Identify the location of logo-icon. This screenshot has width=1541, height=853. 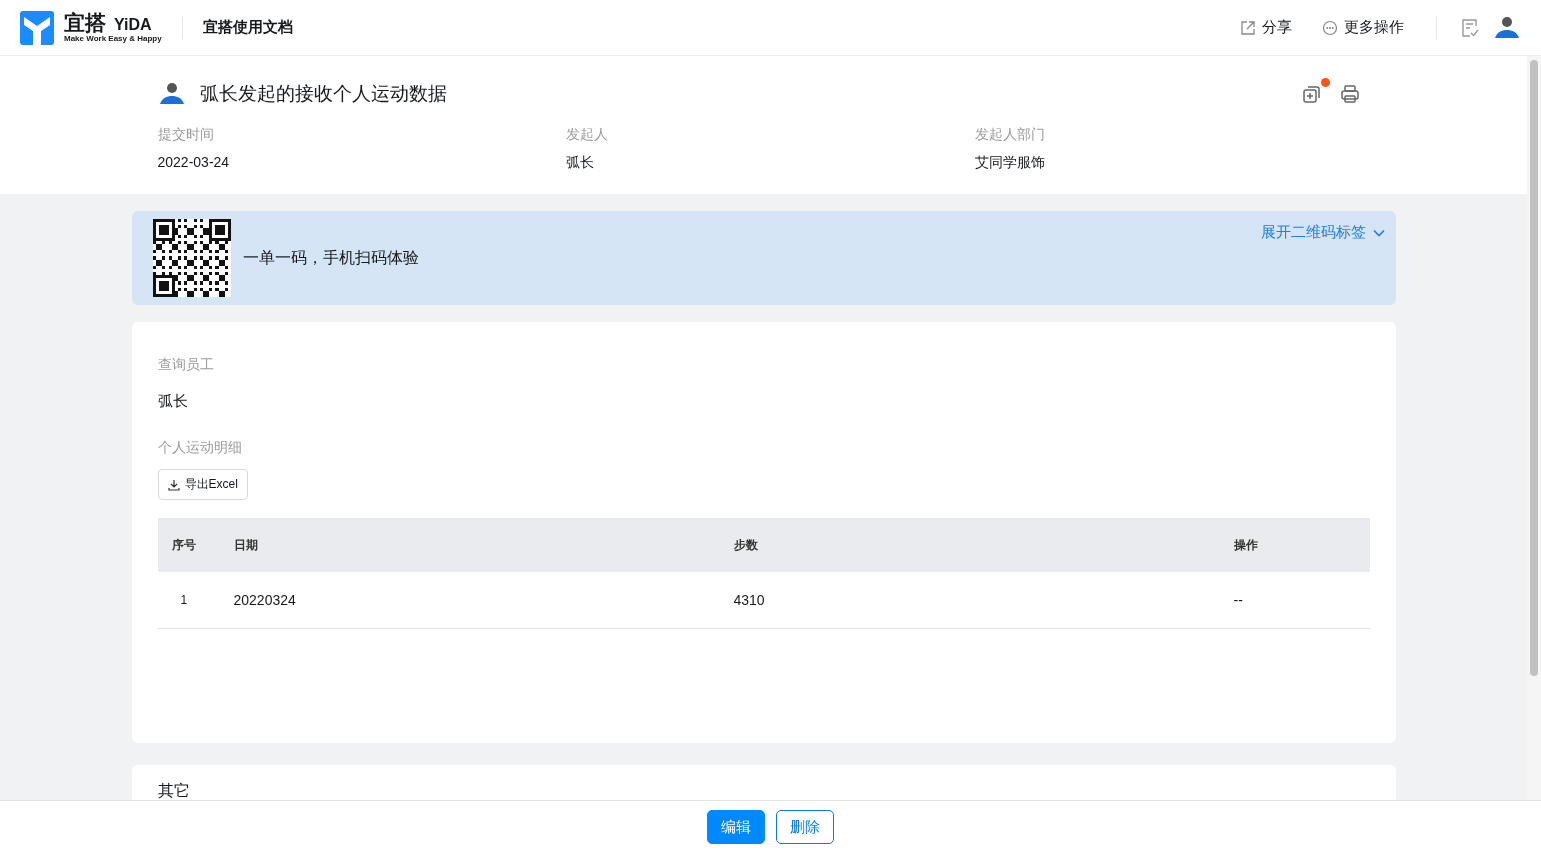
(37, 27).